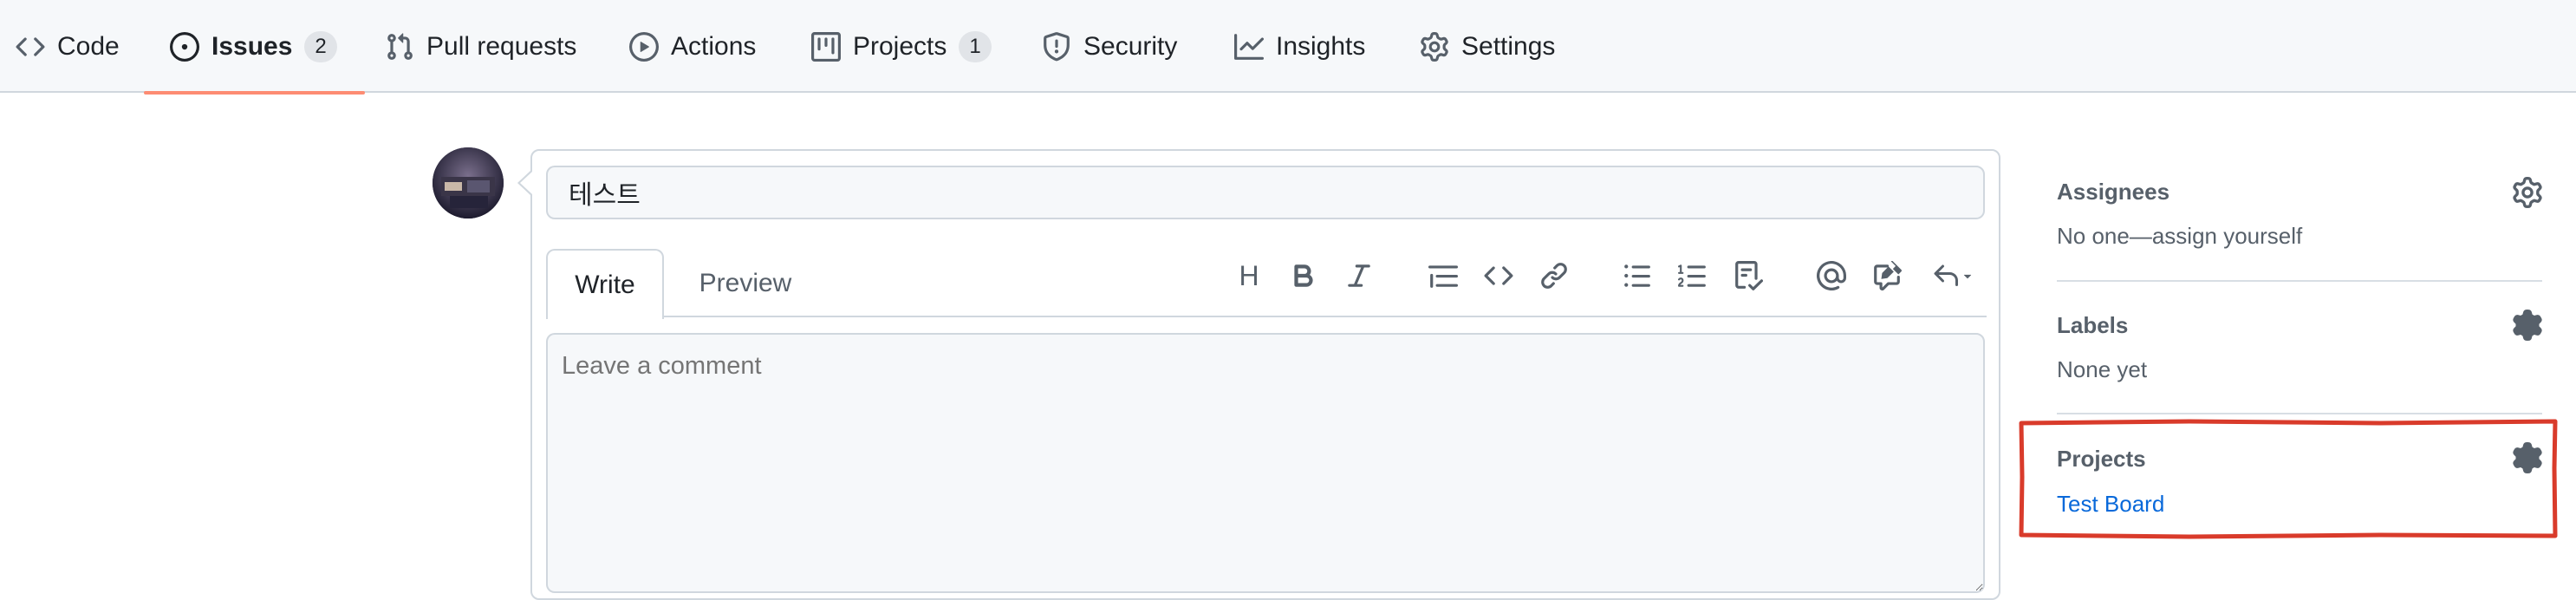  I want to click on cross-reference-icon, so click(1887, 275).